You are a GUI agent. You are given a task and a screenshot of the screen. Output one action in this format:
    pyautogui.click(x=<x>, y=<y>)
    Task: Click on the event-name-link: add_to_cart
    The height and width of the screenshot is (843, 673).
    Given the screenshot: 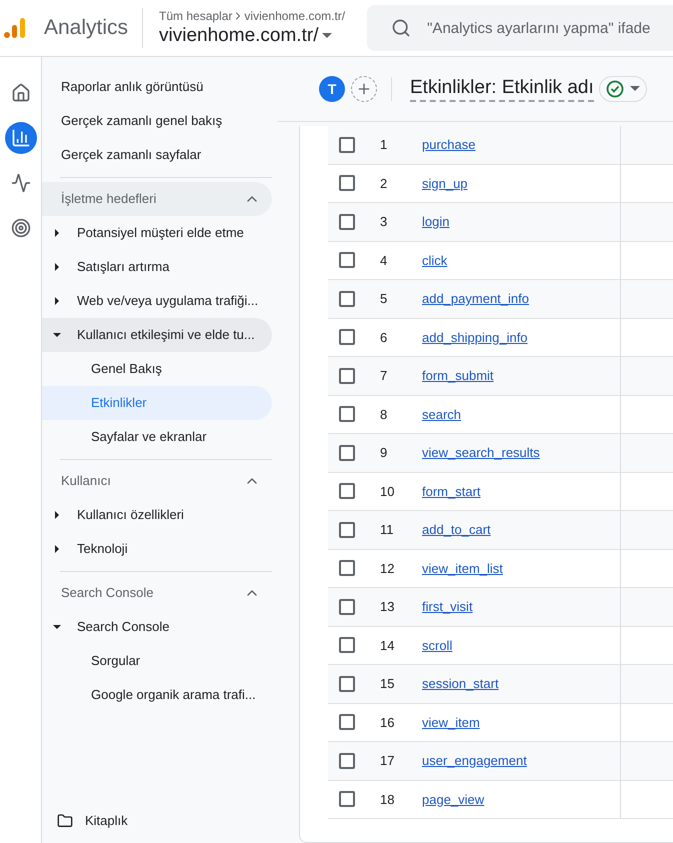 What is the action you would take?
    pyautogui.click(x=521, y=530)
    